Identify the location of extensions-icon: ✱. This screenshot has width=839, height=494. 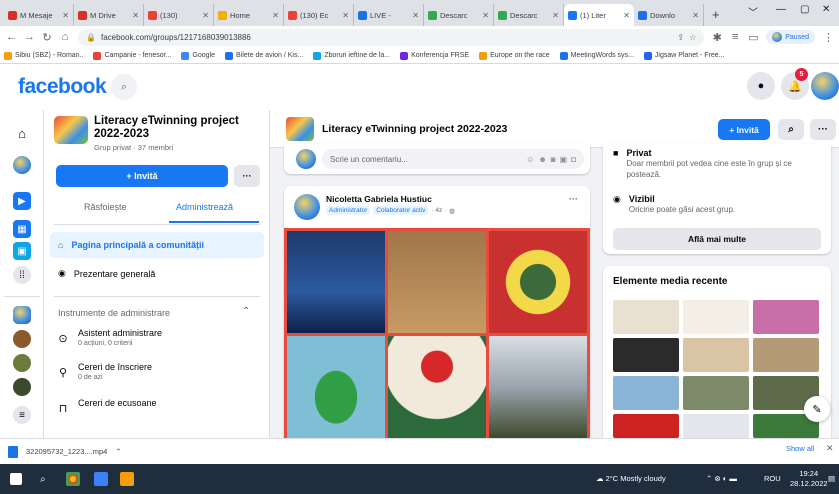
(717, 37).